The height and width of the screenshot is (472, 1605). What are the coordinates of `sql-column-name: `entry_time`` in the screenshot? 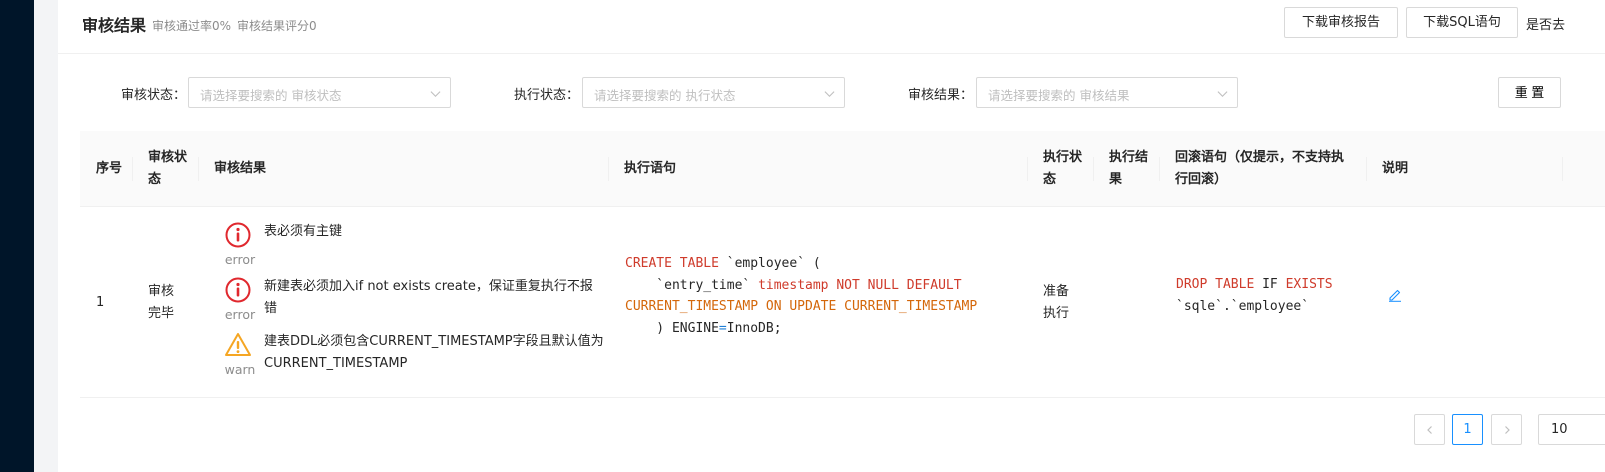 It's located at (692, 285).